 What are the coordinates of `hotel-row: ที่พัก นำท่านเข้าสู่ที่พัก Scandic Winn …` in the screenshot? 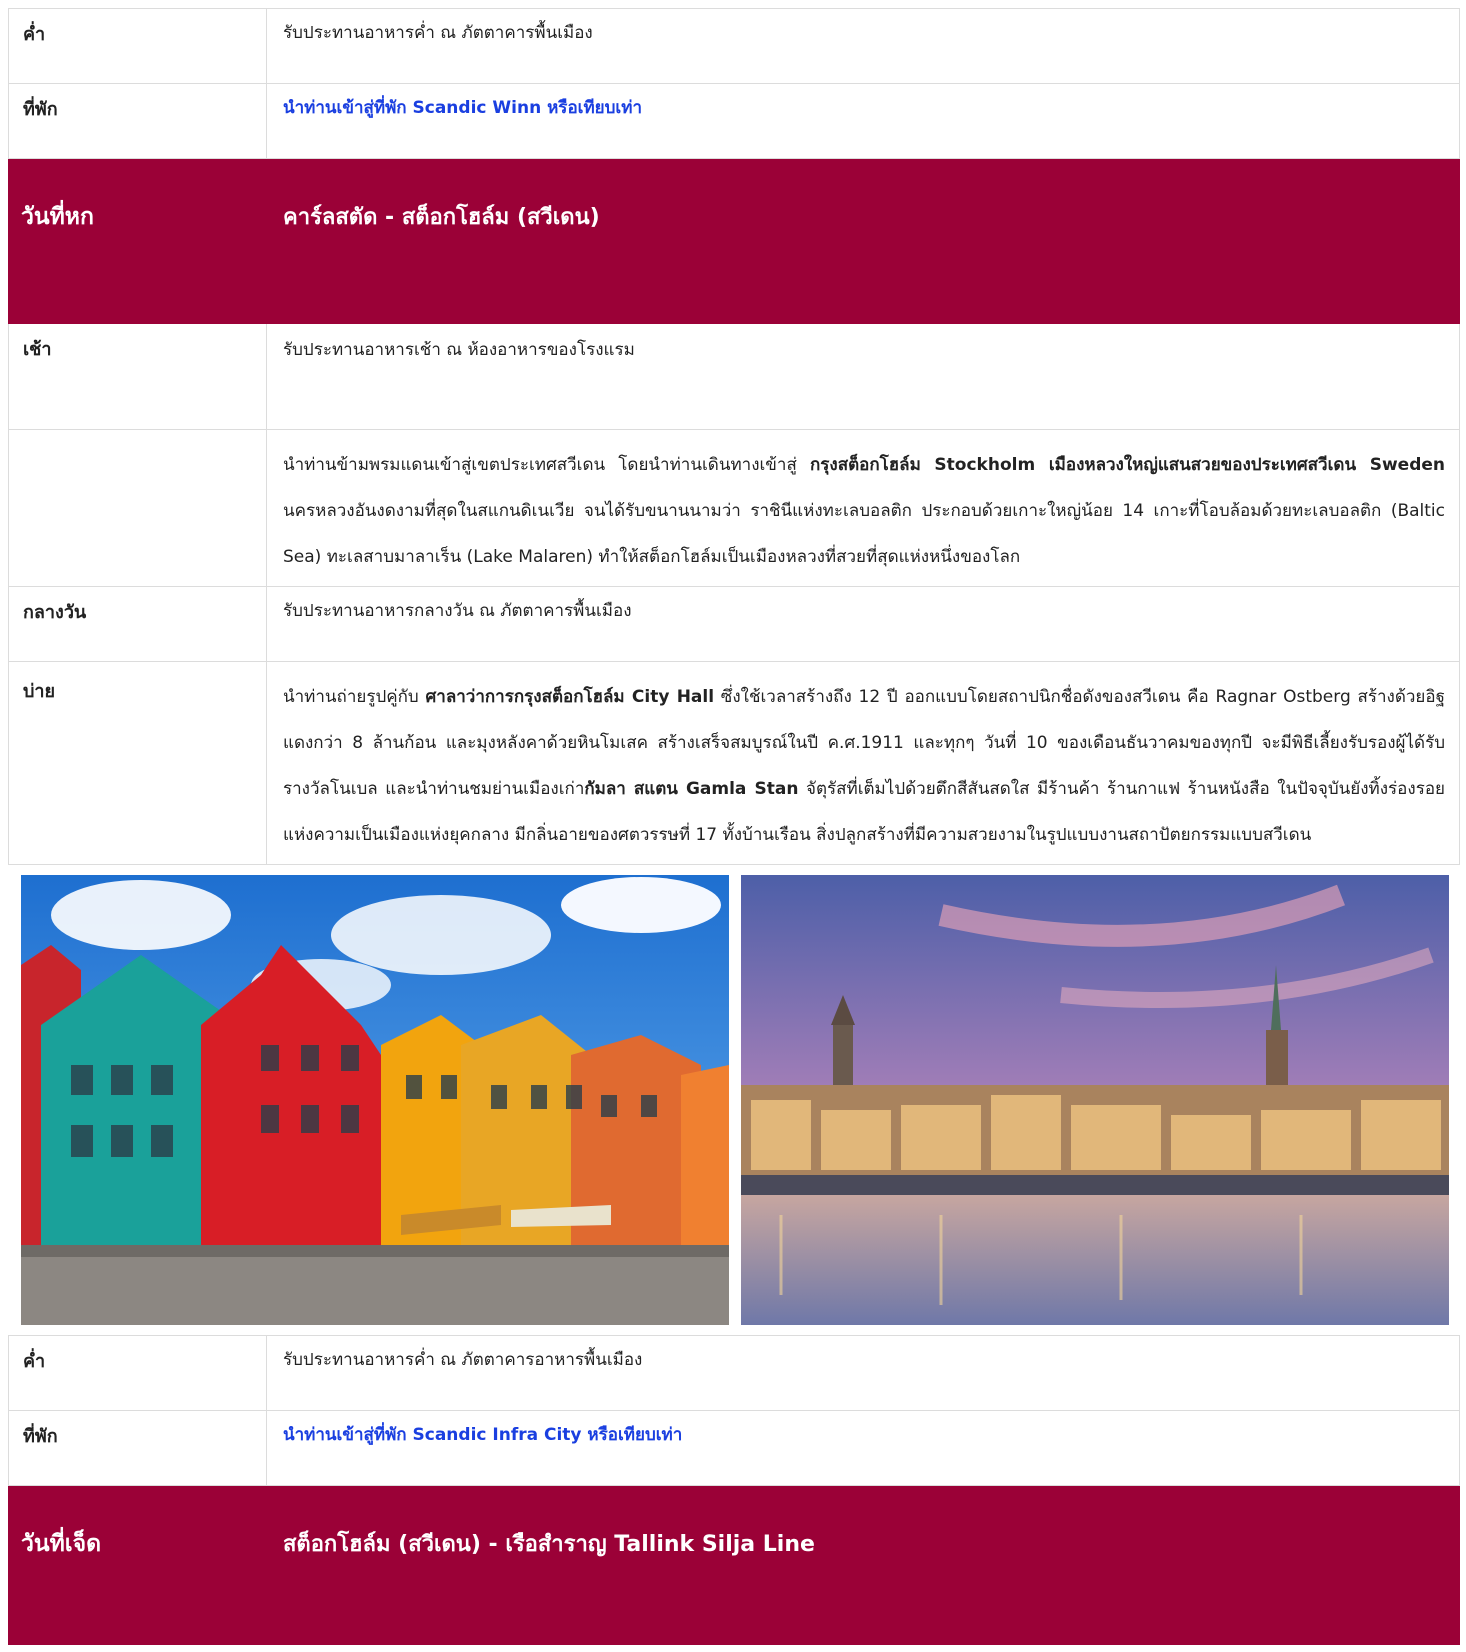 It's located at (734, 121).